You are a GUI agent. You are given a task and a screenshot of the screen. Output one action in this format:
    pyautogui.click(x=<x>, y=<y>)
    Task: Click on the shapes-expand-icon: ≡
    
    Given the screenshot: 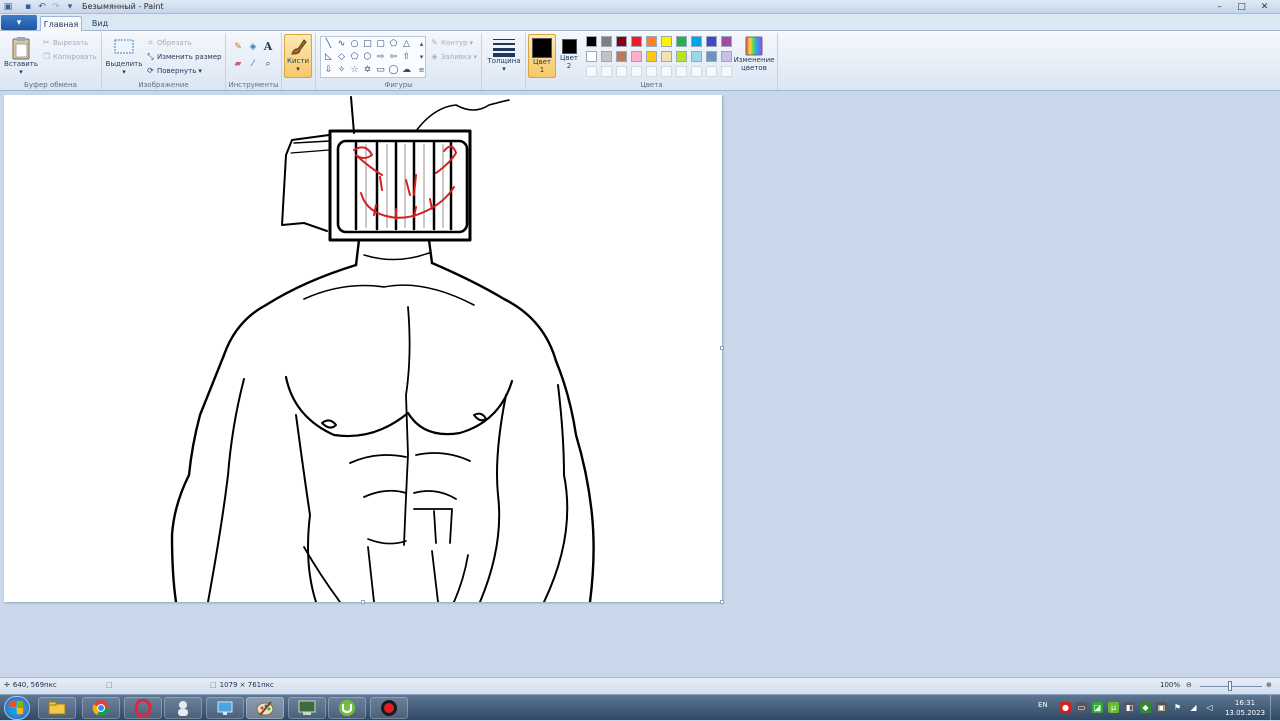 What is the action you would take?
    pyautogui.click(x=421, y=69)
    